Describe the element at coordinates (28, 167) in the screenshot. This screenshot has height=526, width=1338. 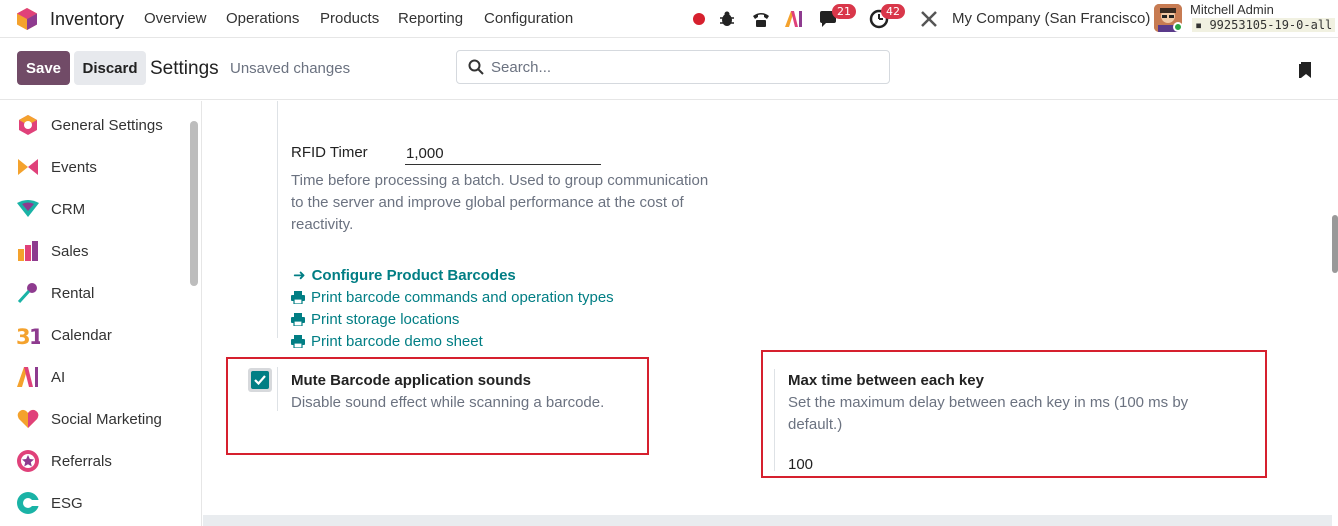
I see `events-icon` at that location.